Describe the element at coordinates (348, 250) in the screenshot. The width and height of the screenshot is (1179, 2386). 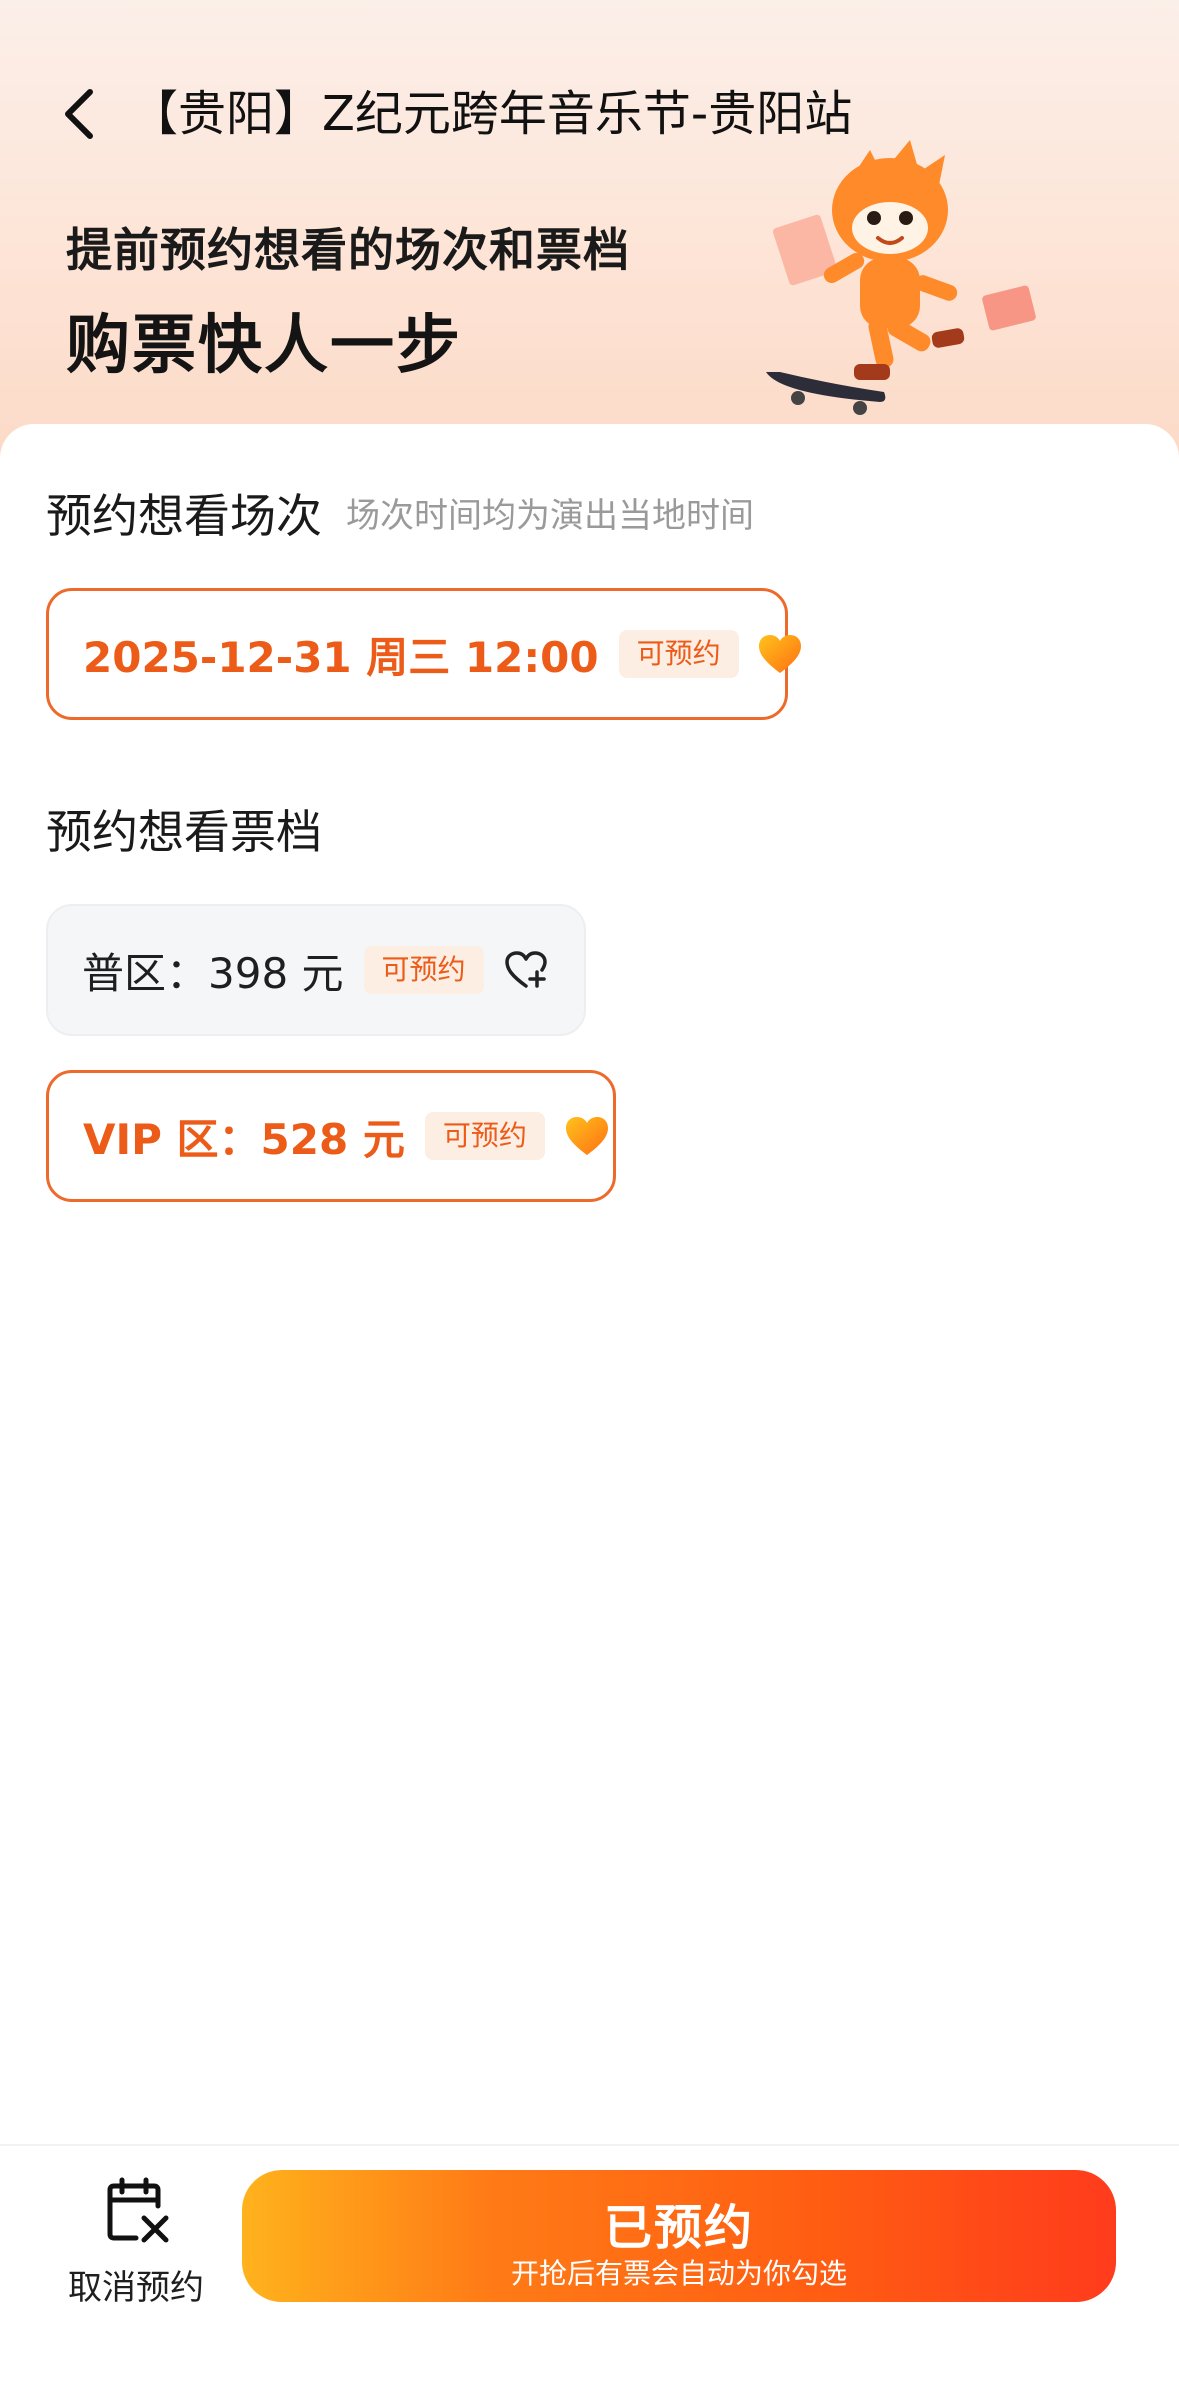
I see `banner-headline: 提前预约想看的场次和票档` at that location.